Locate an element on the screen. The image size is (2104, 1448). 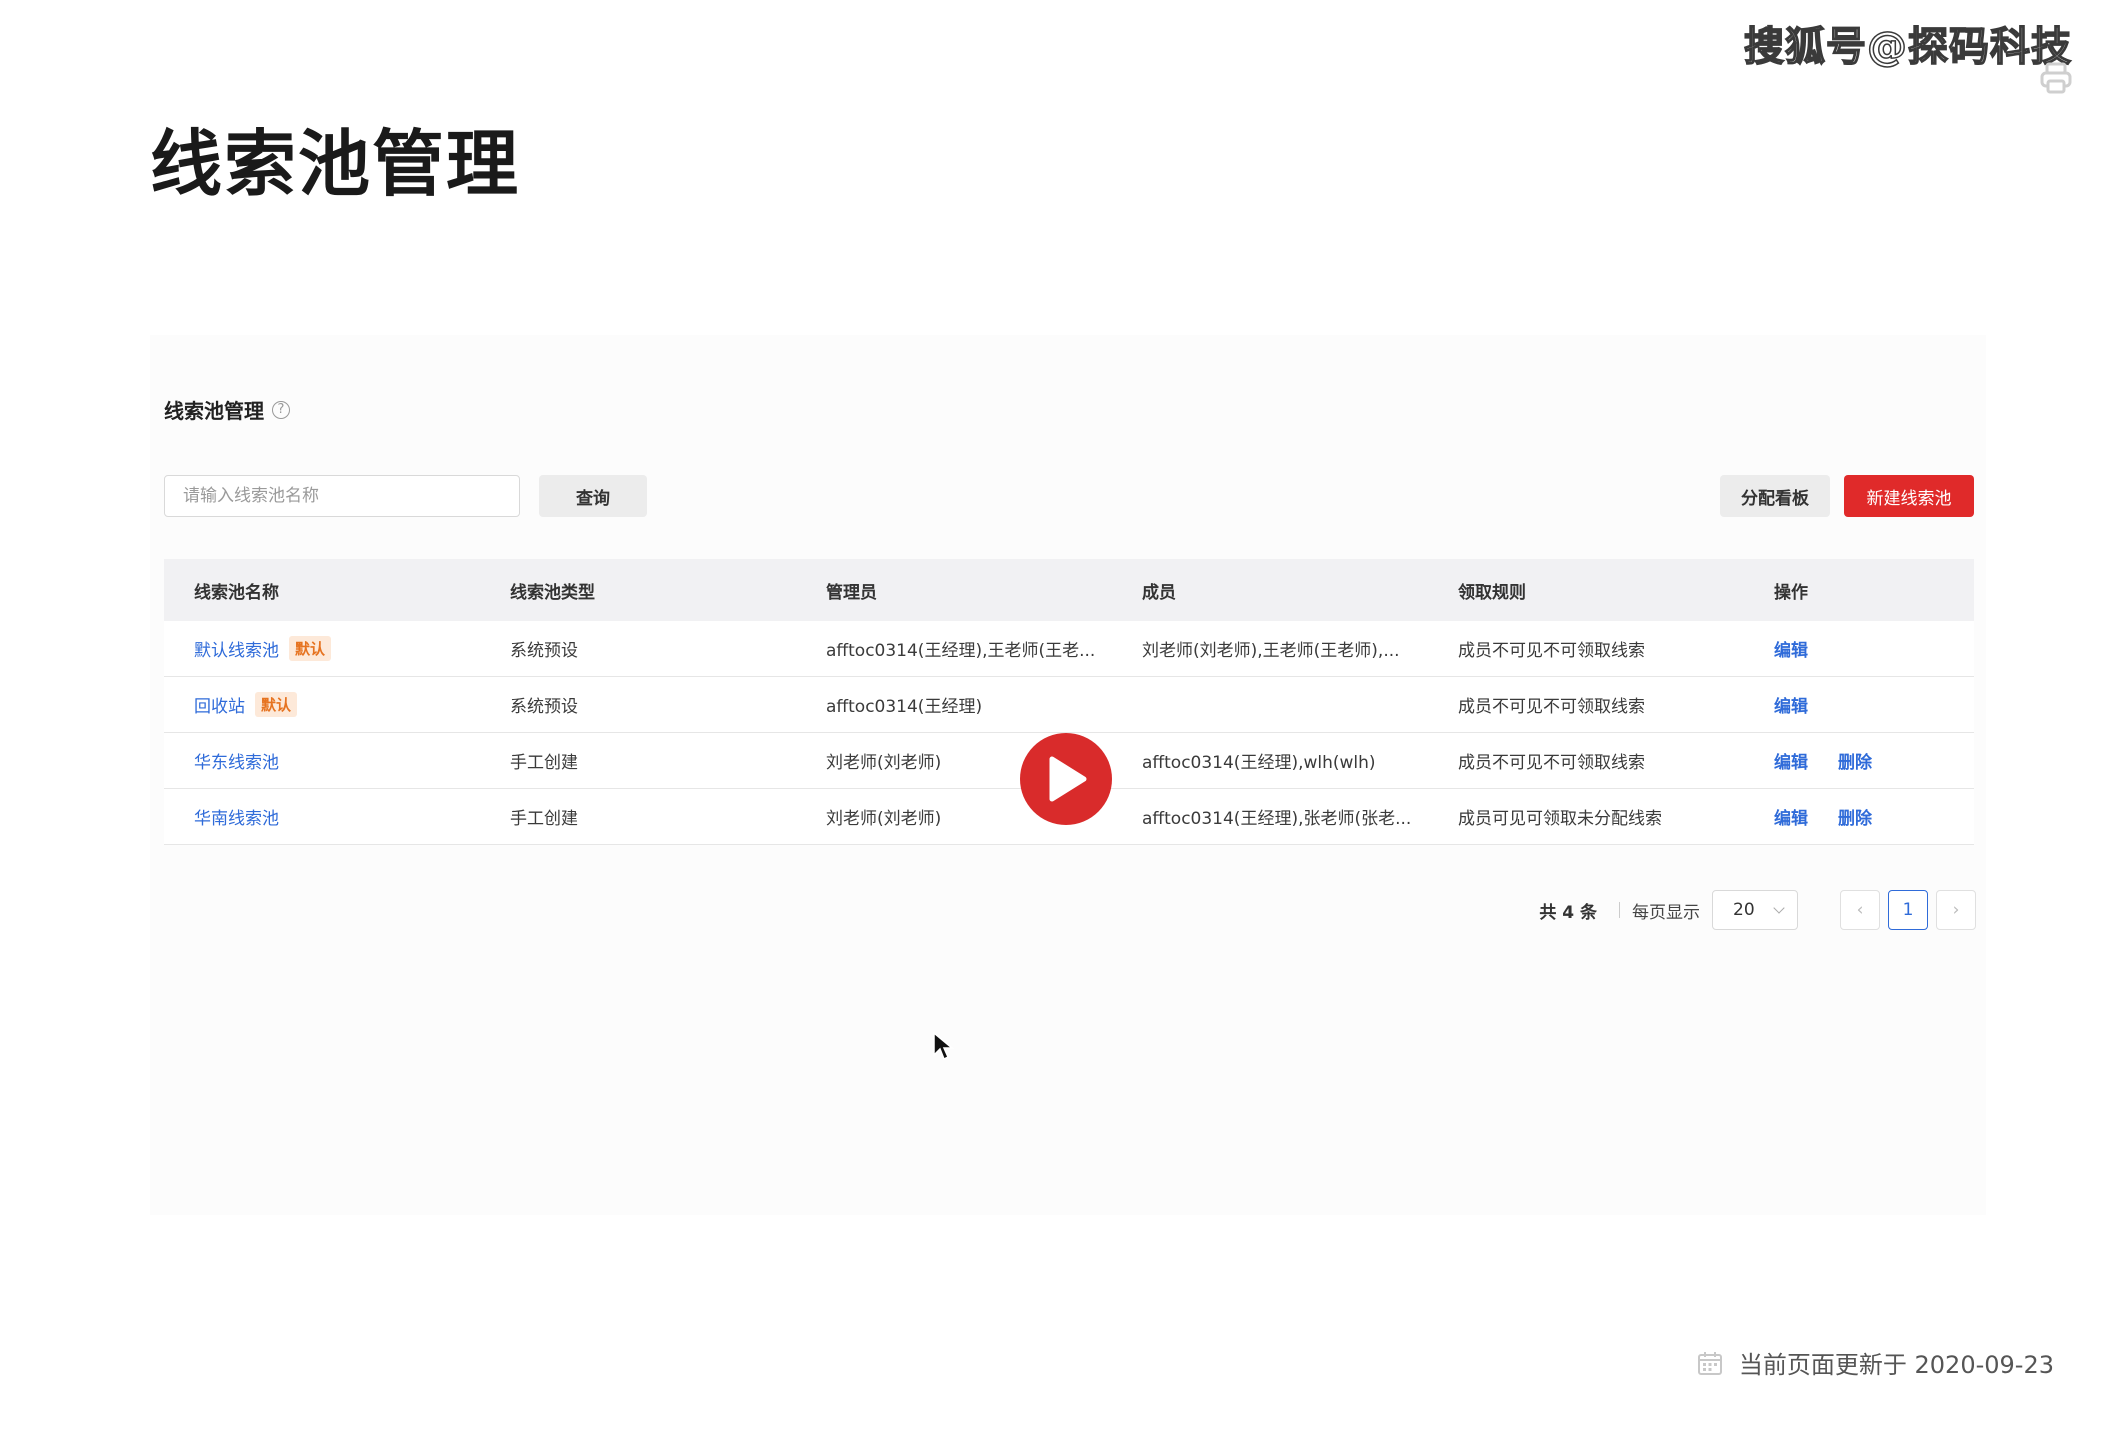
play-triangle-icon is located at coordinates (1068, 779).